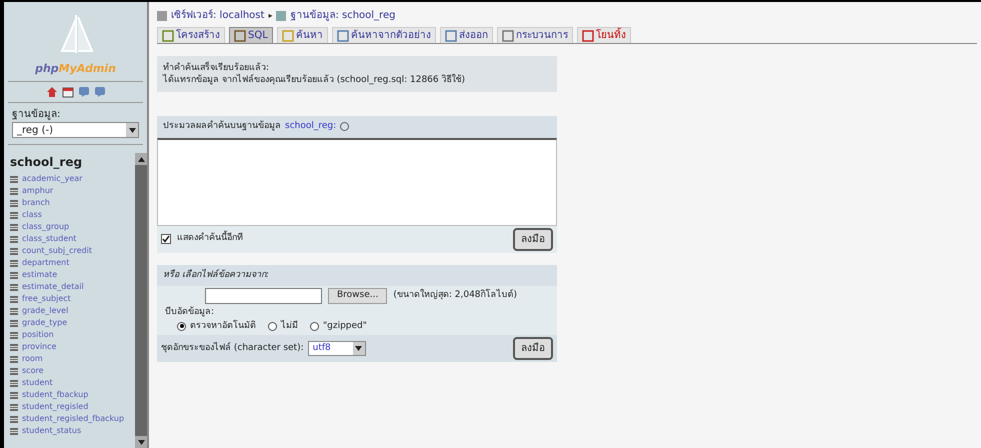 This screenshot has width=981, height=448. Describe the element at coordinates (343, 15) in the screenshot. I see `breadcrumb-link: ฐานข้อมูล: school_reg` at that location.